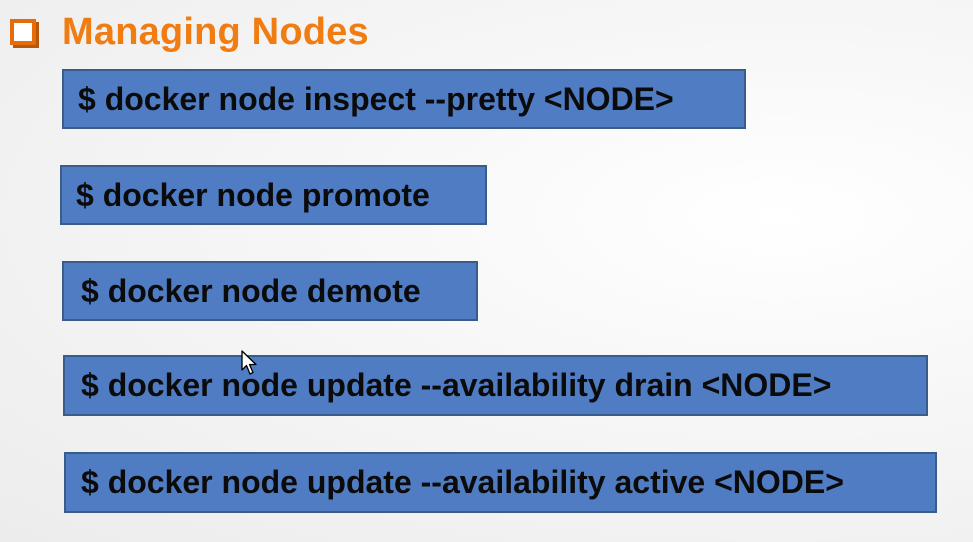 The image size is (973, 542). Describe the element at coordinates (251, 290) in the screenshot. I see `command-text: $ docker node demote` at that location.